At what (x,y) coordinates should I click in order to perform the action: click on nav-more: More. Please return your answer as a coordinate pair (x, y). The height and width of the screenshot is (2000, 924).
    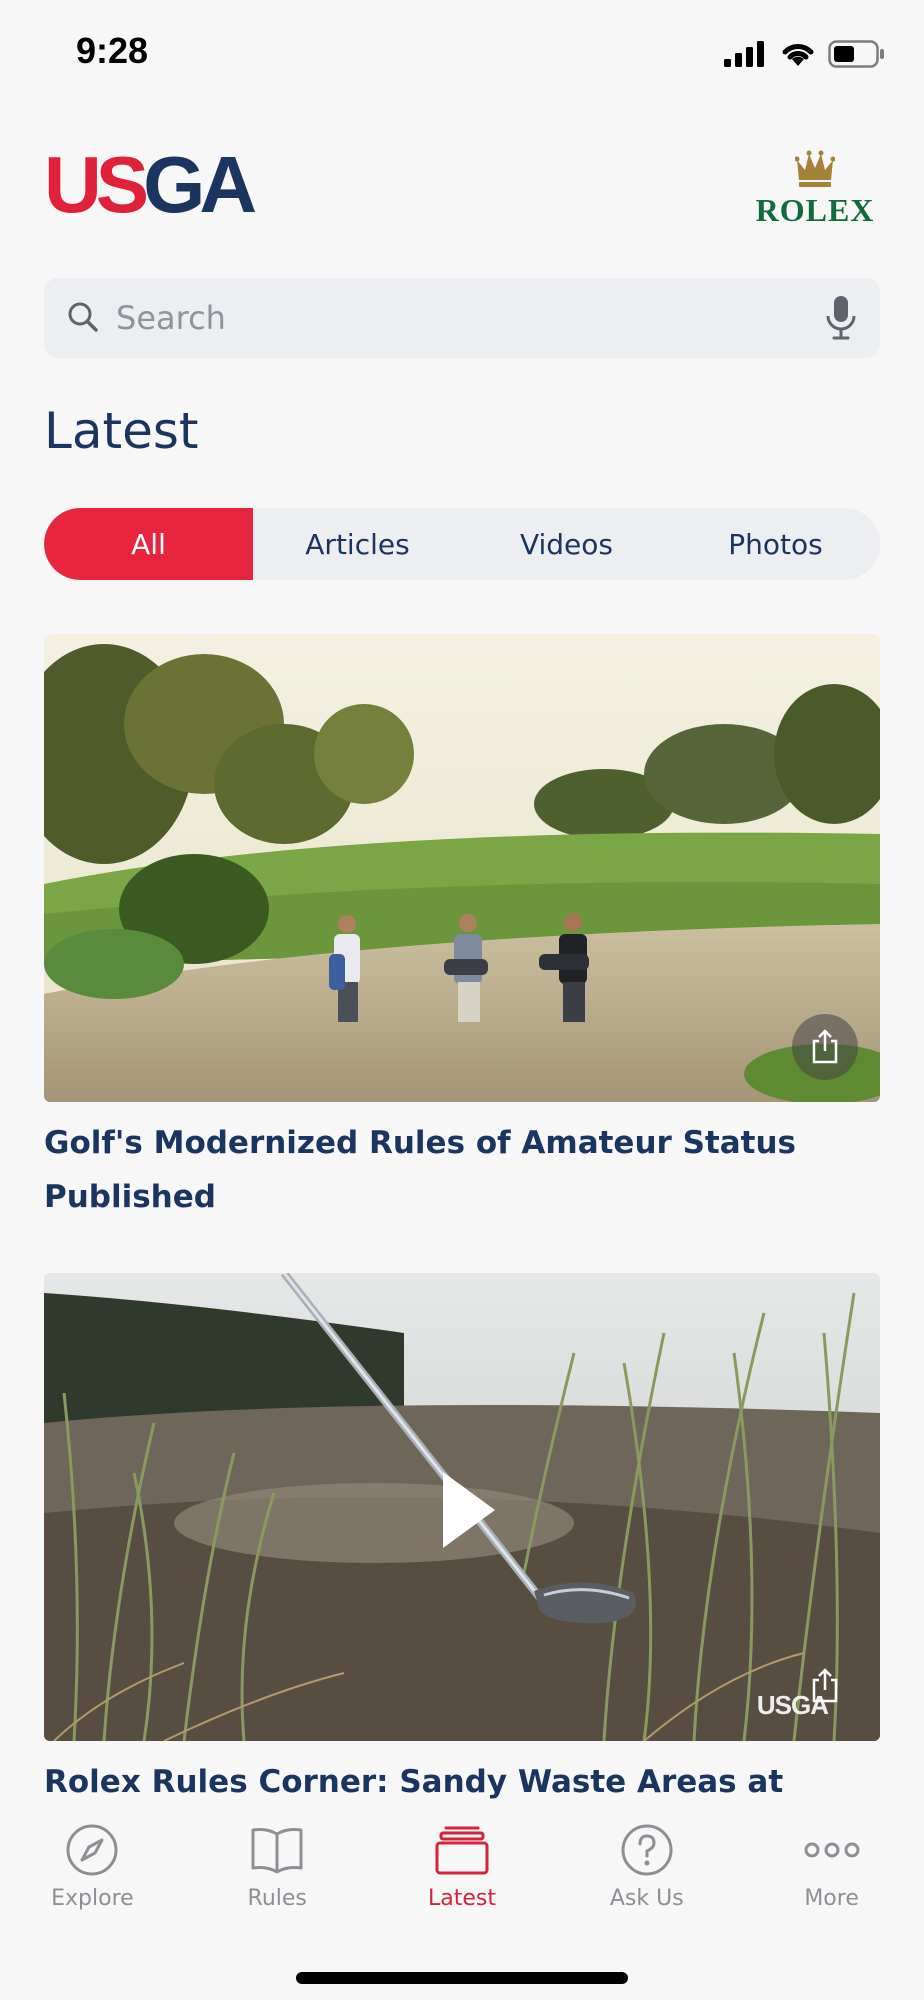
    Looking at the image, I should click on (831, 1866).